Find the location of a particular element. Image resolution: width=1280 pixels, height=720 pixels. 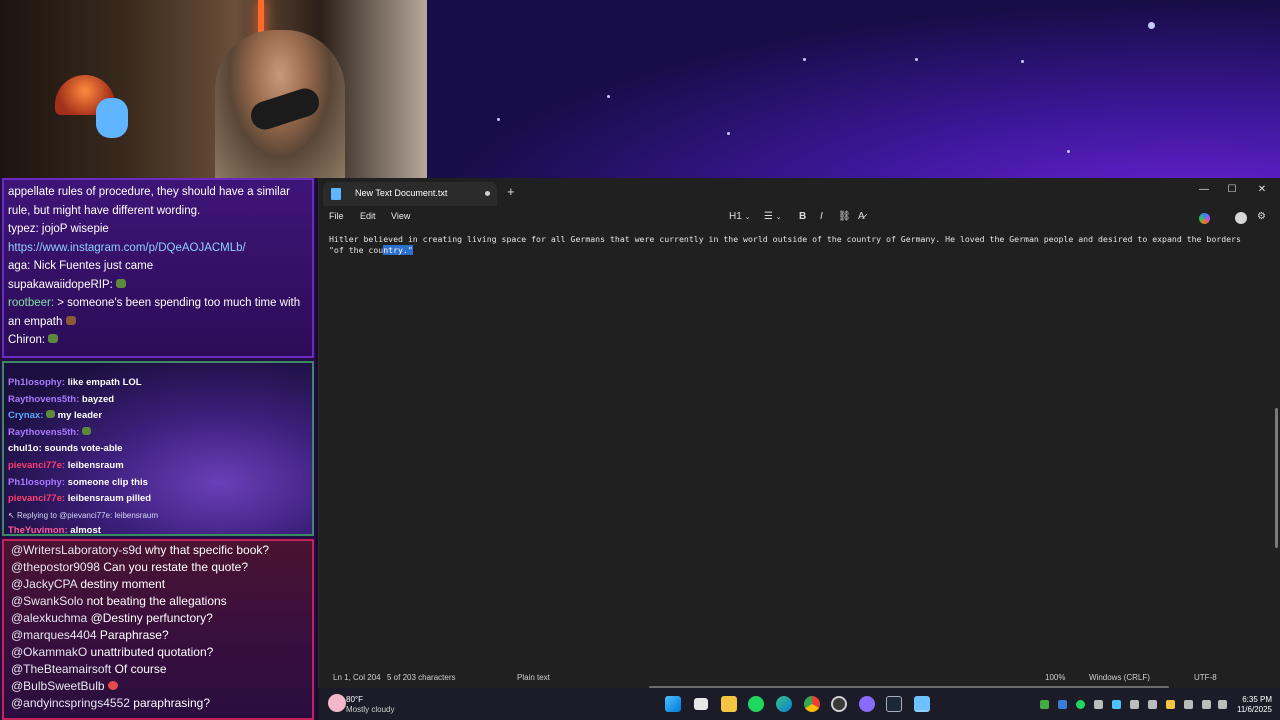

chat-message: @TheBteamairsoft Of course is located at coordinates (89, 669).